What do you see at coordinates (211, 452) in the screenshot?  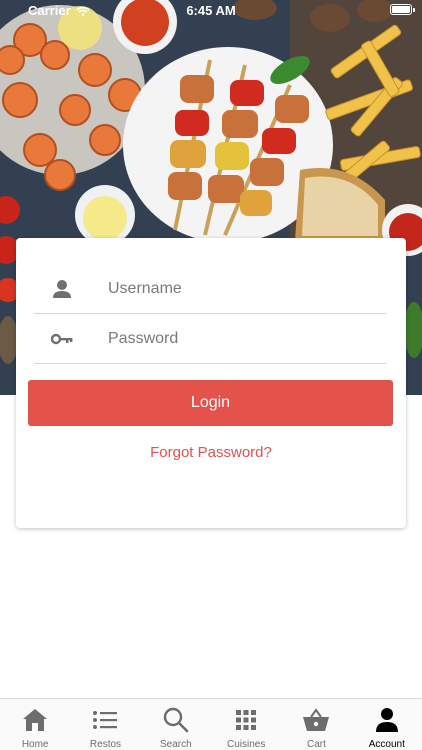 I see `forgot-password-link: Forgot Password?` at bounding box center [211, 452].